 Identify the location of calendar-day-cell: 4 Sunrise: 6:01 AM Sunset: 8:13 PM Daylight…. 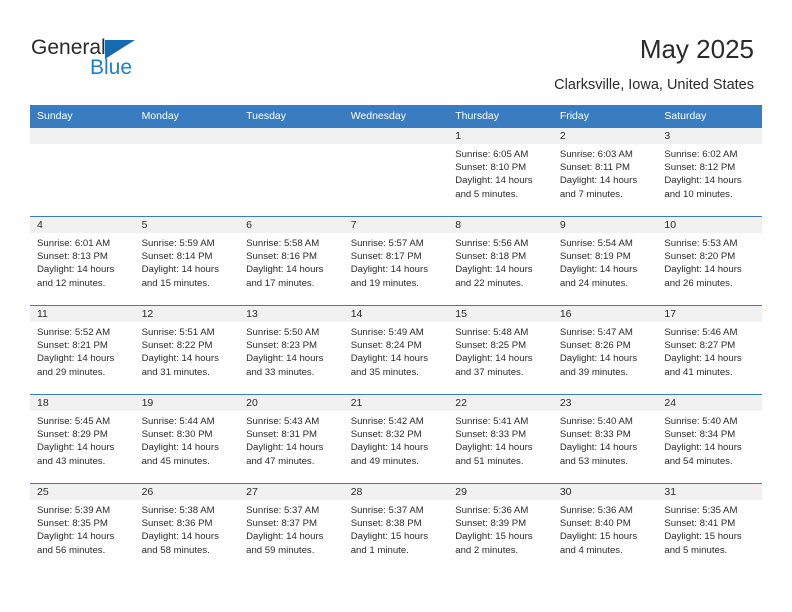
(82, 261).